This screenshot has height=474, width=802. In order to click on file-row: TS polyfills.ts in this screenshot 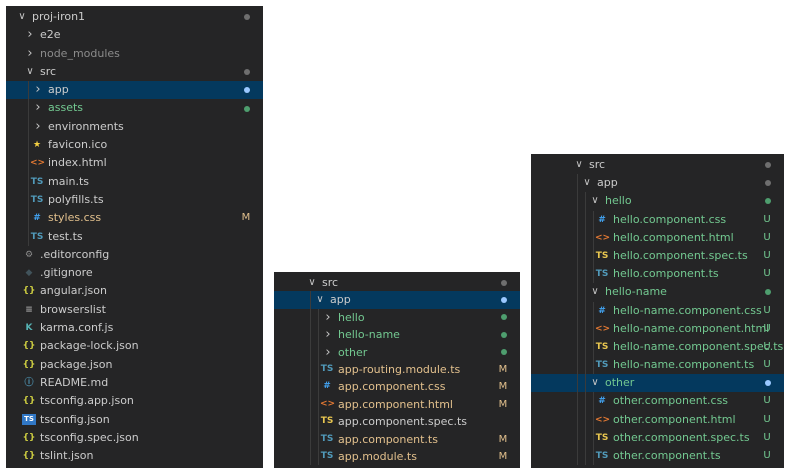, I will do `click(134, 200)`.